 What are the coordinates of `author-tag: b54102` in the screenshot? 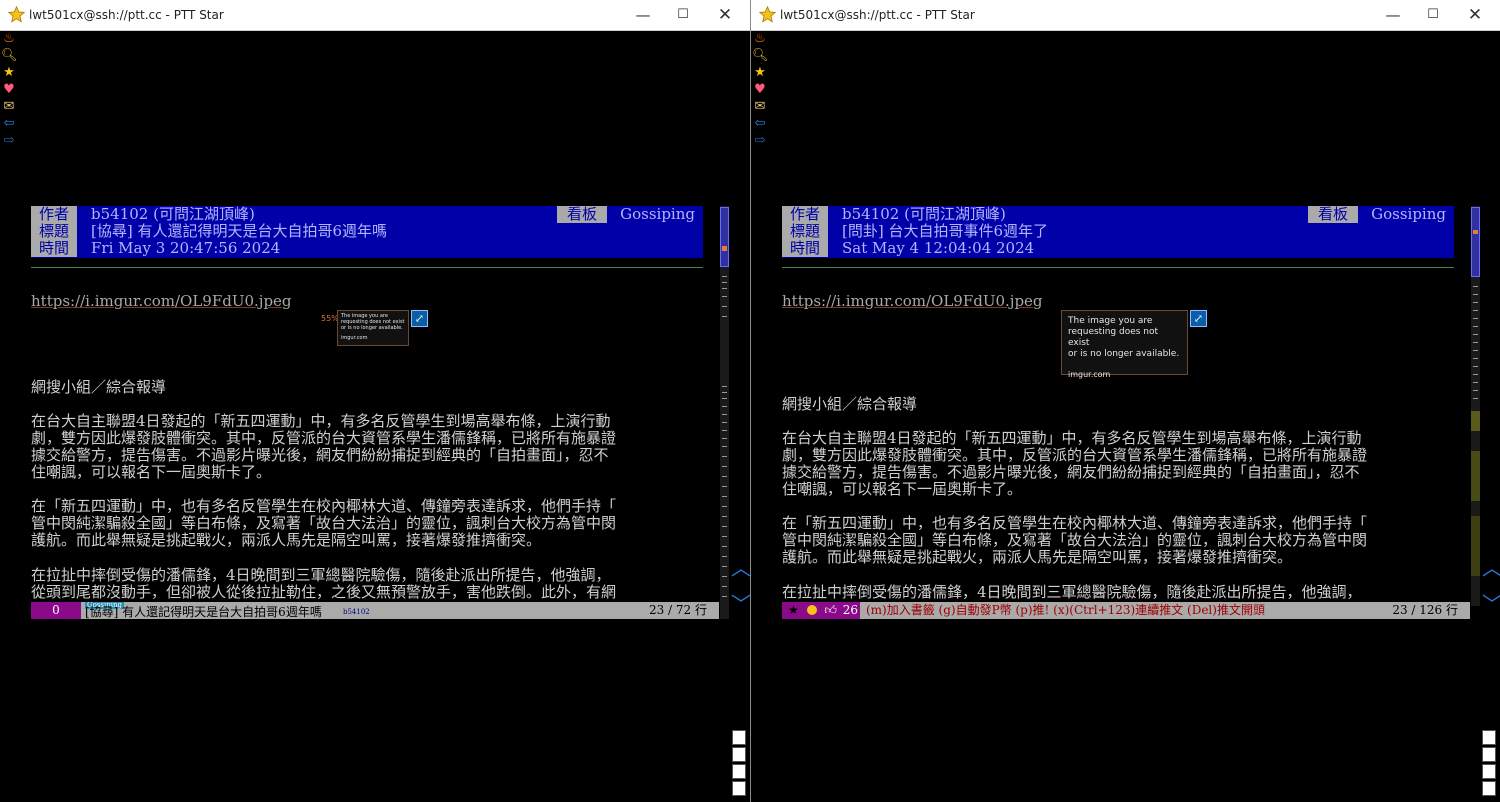 It's located at (356, 612).